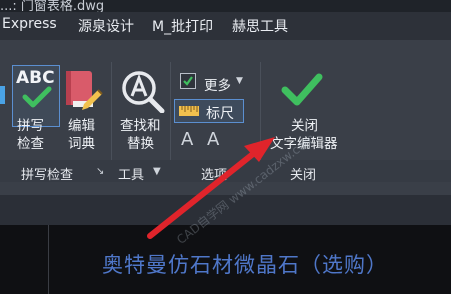 This screenshot has height=294, width=451. Describe the element at coordinates (211, 188) in the screenshot. I see `red-arrow-annotation` at that location.